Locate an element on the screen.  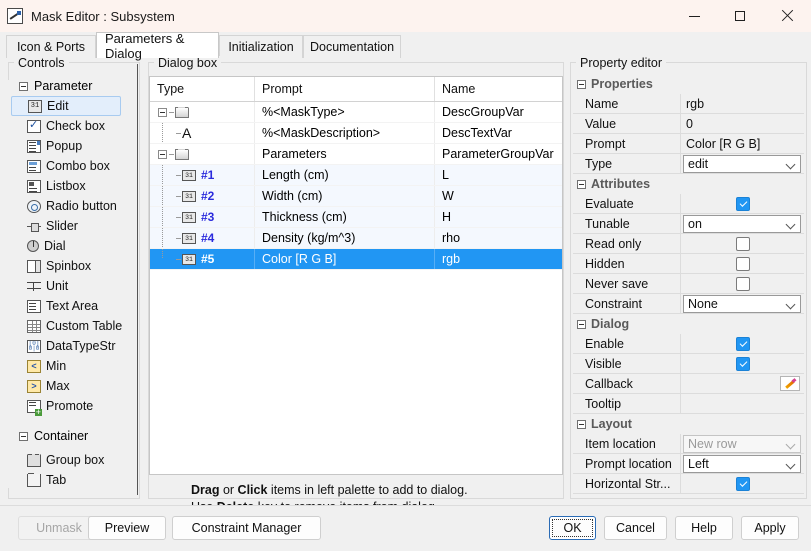
property-section-dialog: Dialog is located at coordinates (688, 324).